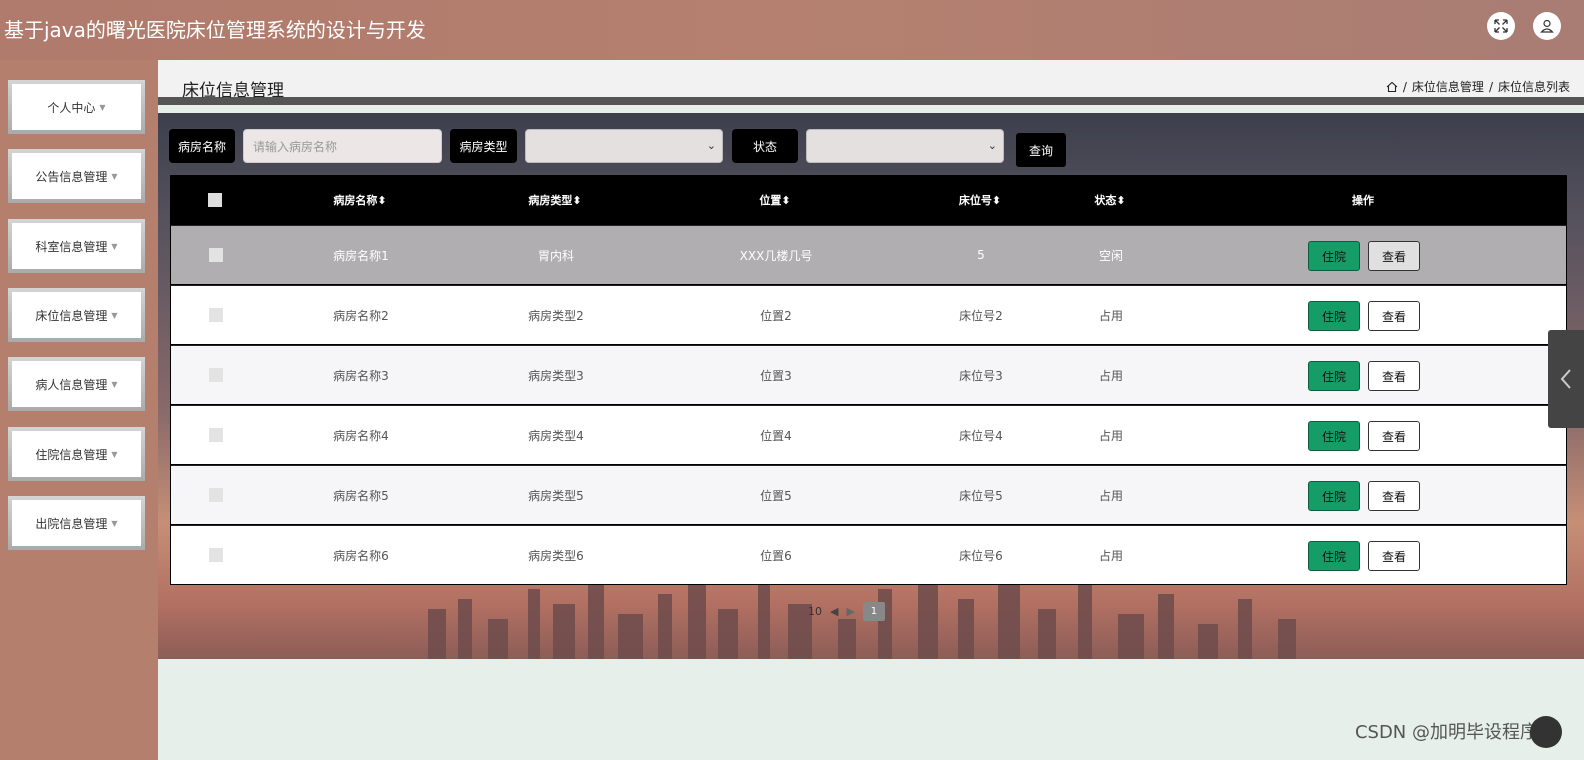  Describe the element at coordinates (850, 611) in the screenshot. I see `next-page-icon: ▶` at that location.